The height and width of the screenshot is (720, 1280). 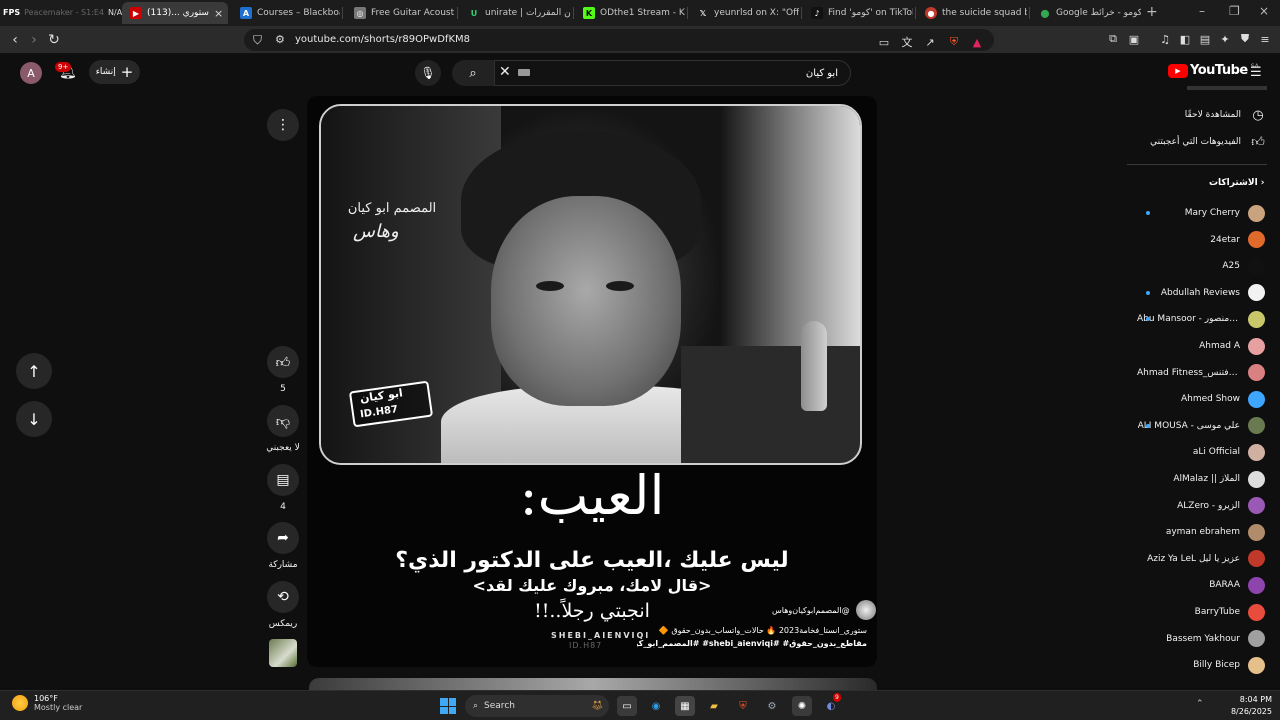 I want to click on youtube-wordmark: YouTube, so click(x=1219, y=70).